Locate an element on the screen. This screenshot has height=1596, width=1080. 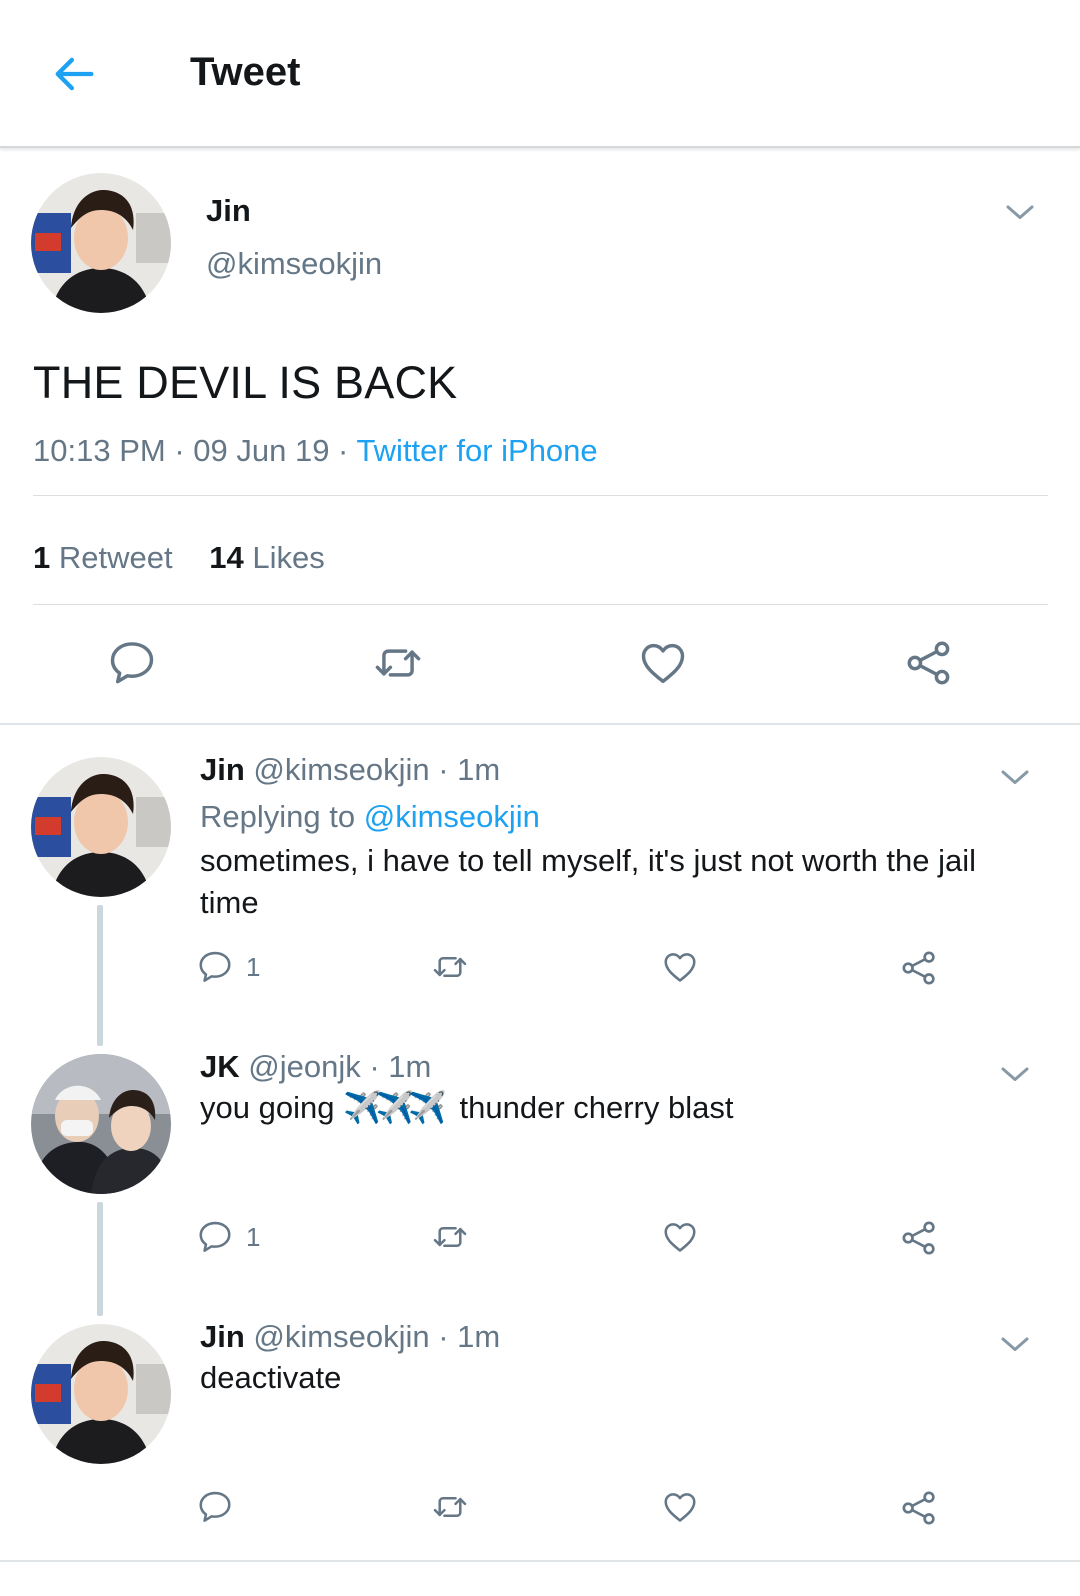
author-handle: @kimseokjin is located at coordinates (294, 264).